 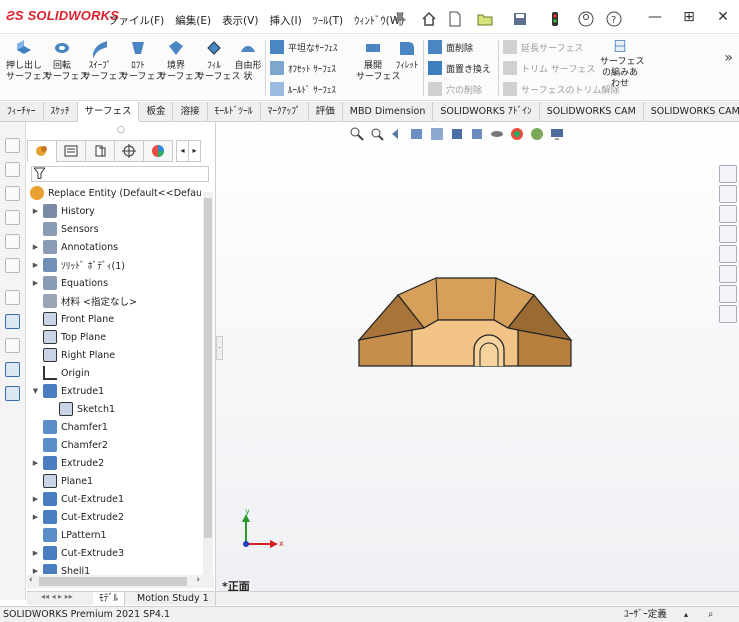 I want to click on tab-weldments: 溶接, so click(x=190, y=112).